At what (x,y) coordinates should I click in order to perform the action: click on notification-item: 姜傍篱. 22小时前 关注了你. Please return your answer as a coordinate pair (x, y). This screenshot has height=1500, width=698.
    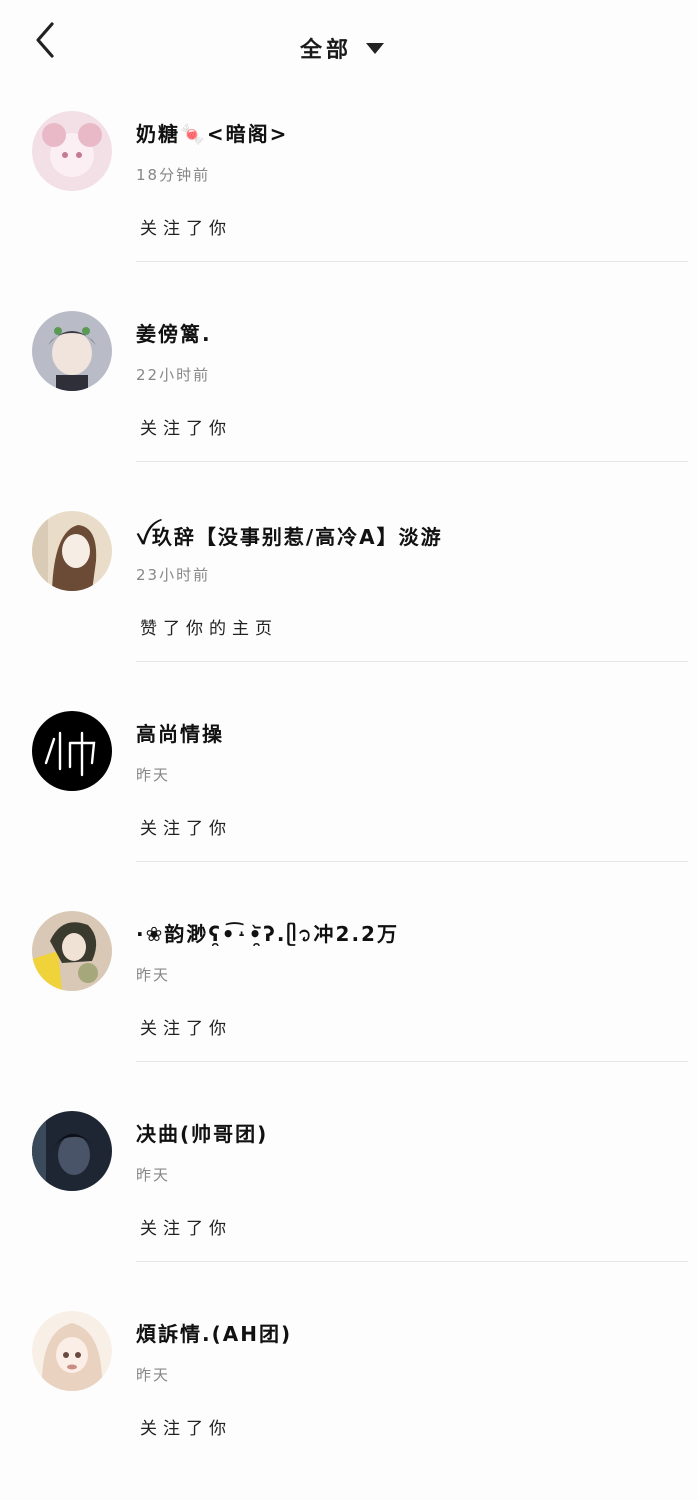
    Looking at the image, I should click on (349, 400).